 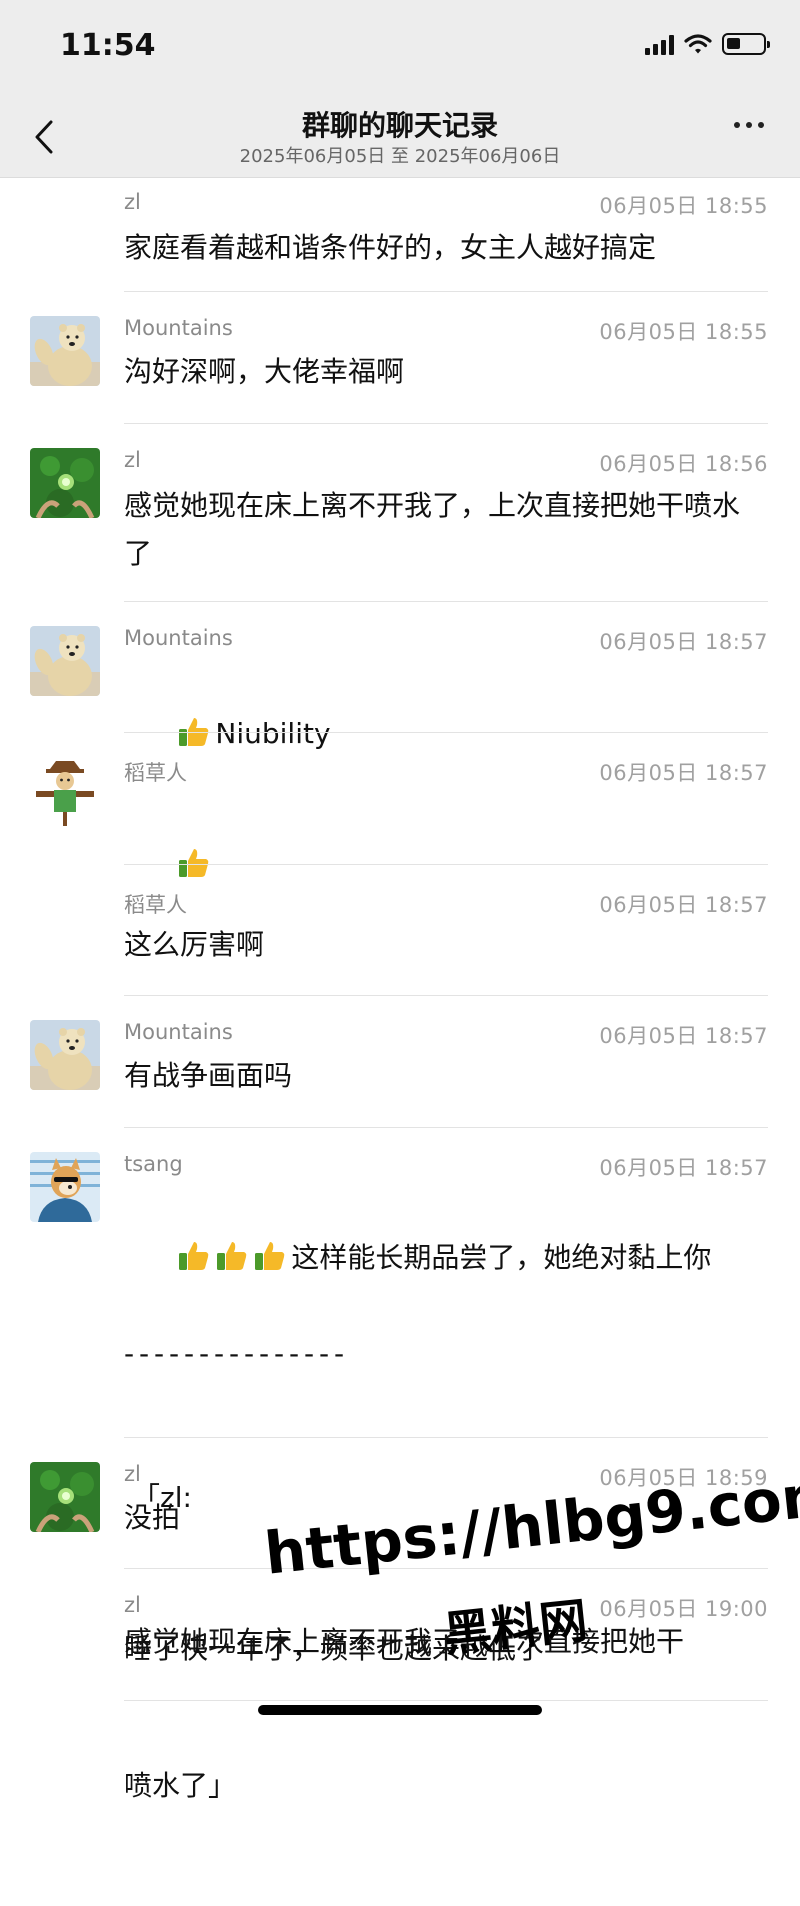 I want to click on shiba-dog-icon, so click(x=65, y=1187).